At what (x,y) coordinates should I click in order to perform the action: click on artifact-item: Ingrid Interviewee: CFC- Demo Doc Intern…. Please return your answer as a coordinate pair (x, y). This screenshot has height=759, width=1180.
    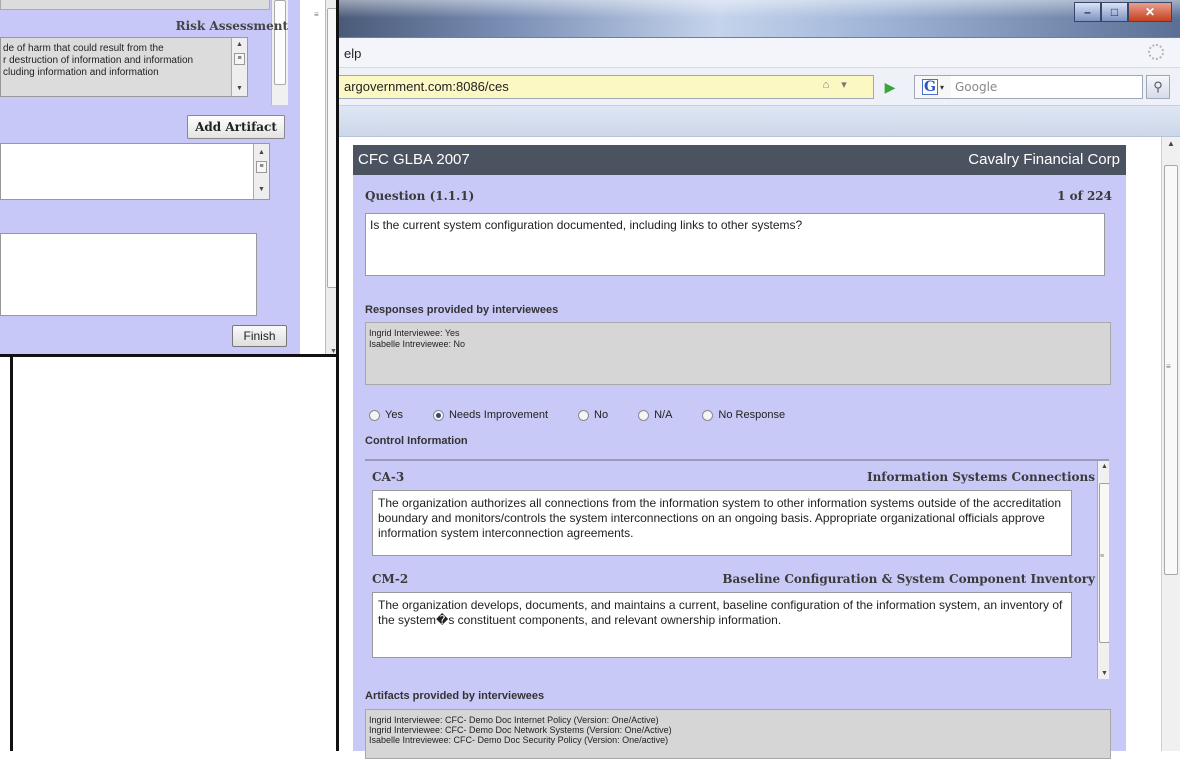
    Looking at the image, I should click on (514, 720).